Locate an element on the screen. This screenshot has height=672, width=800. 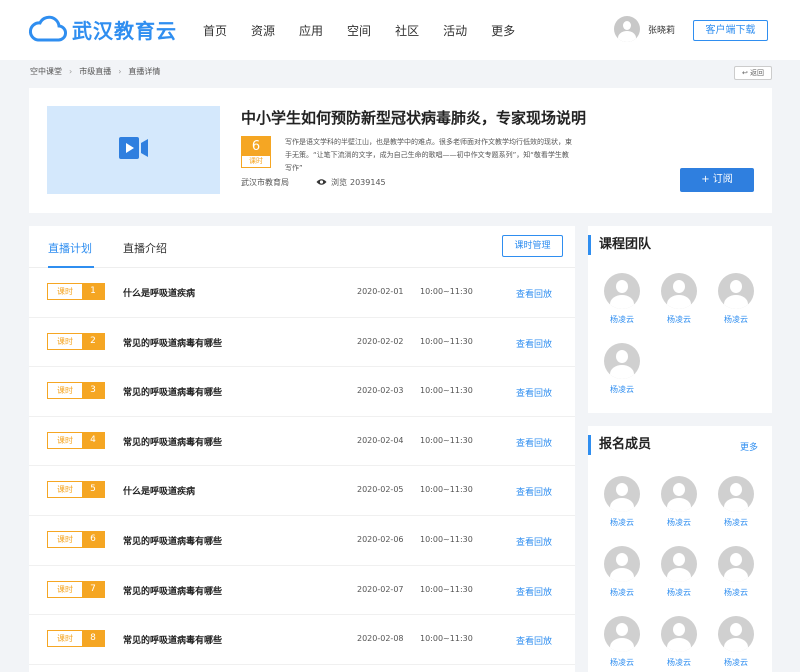
tab-live-intro: 直播介绍 is located at coordinates (145, 248).